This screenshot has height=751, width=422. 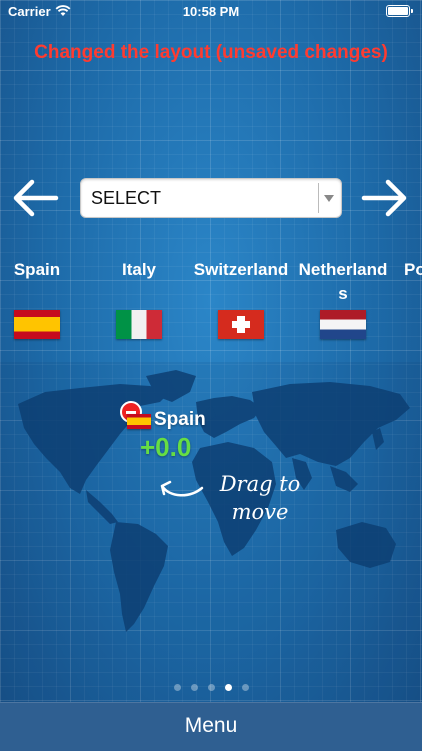 I want to click on clock: 10:58 PM, so click(x=211, y=11).